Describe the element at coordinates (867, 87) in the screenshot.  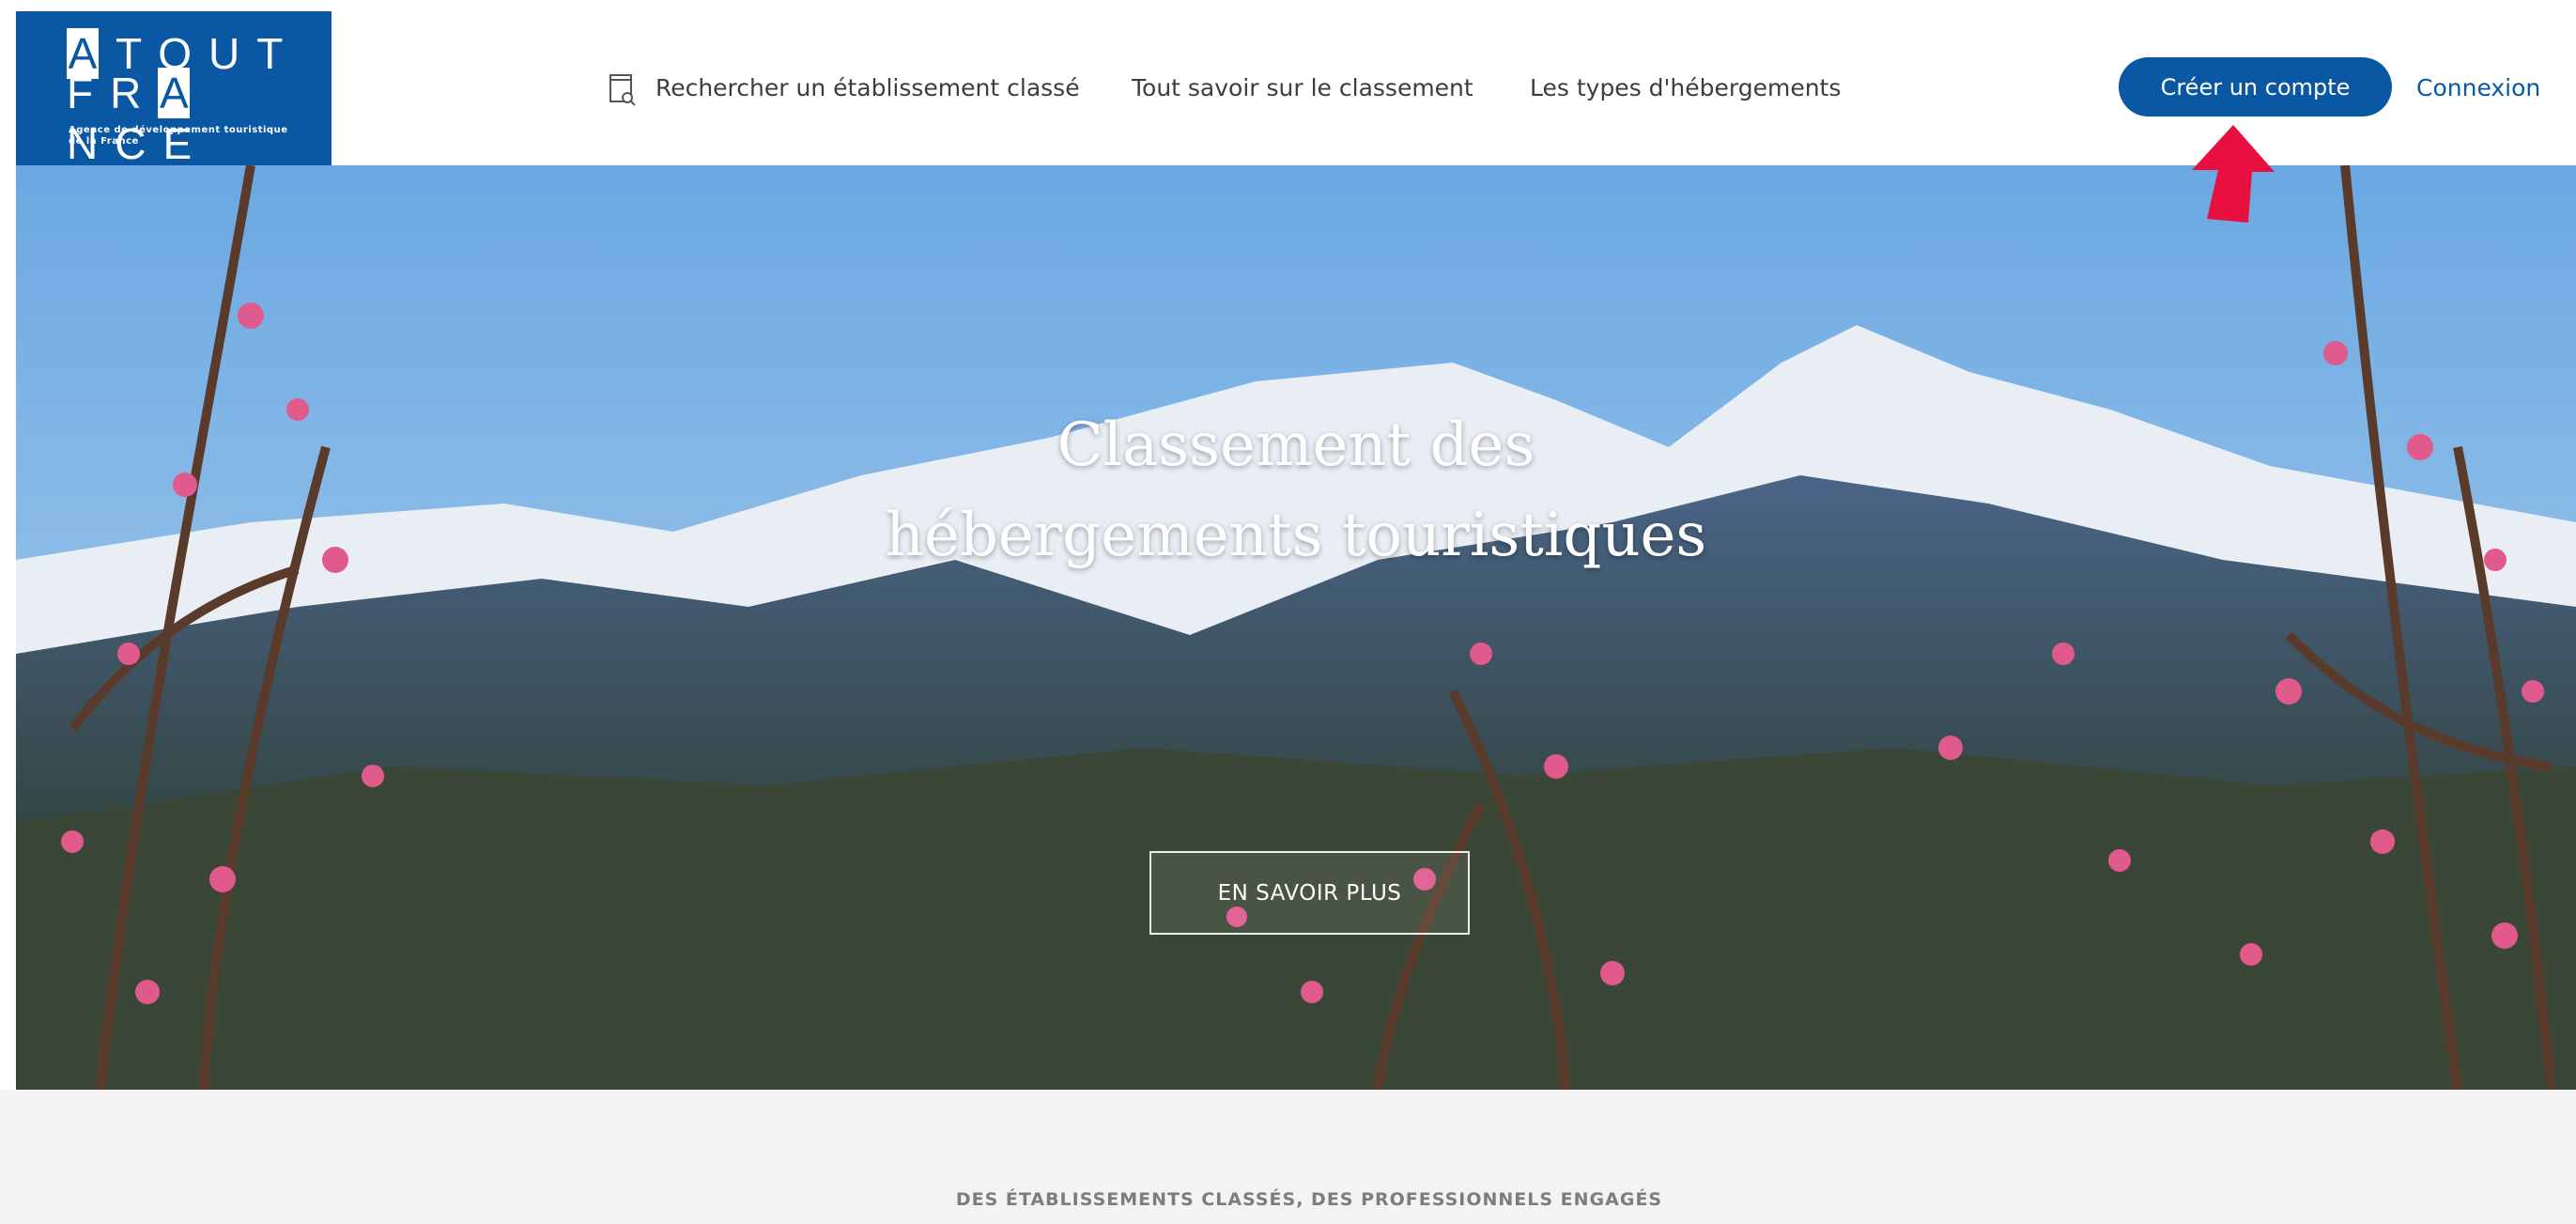
I see `nav-search-label: Rechercher un établissement classé` at that location.